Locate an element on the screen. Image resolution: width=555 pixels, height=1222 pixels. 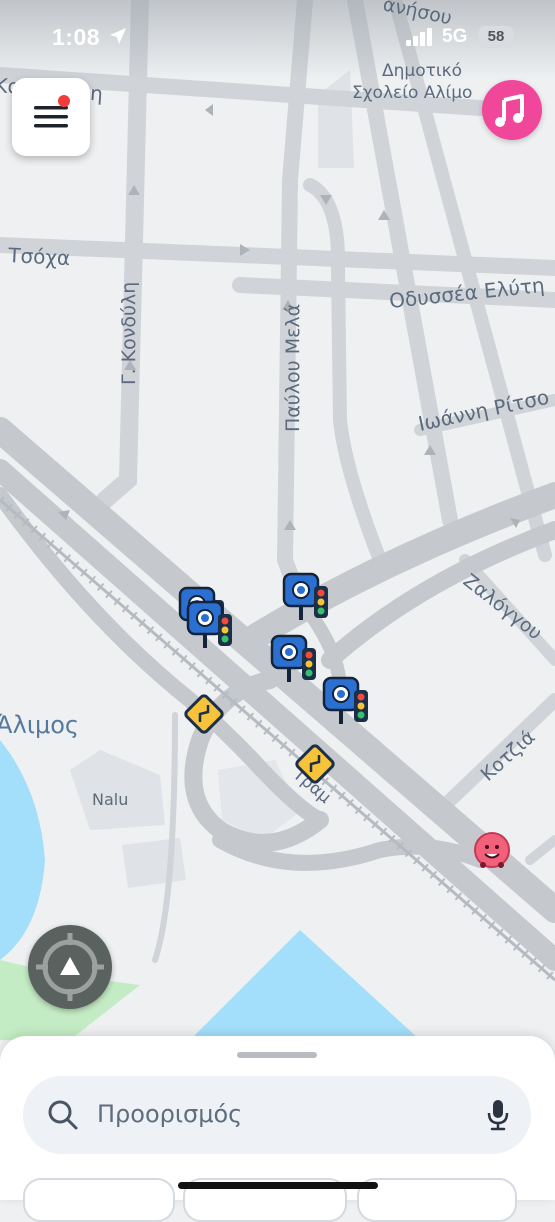
menu-button is located at coordinates (51, 117).